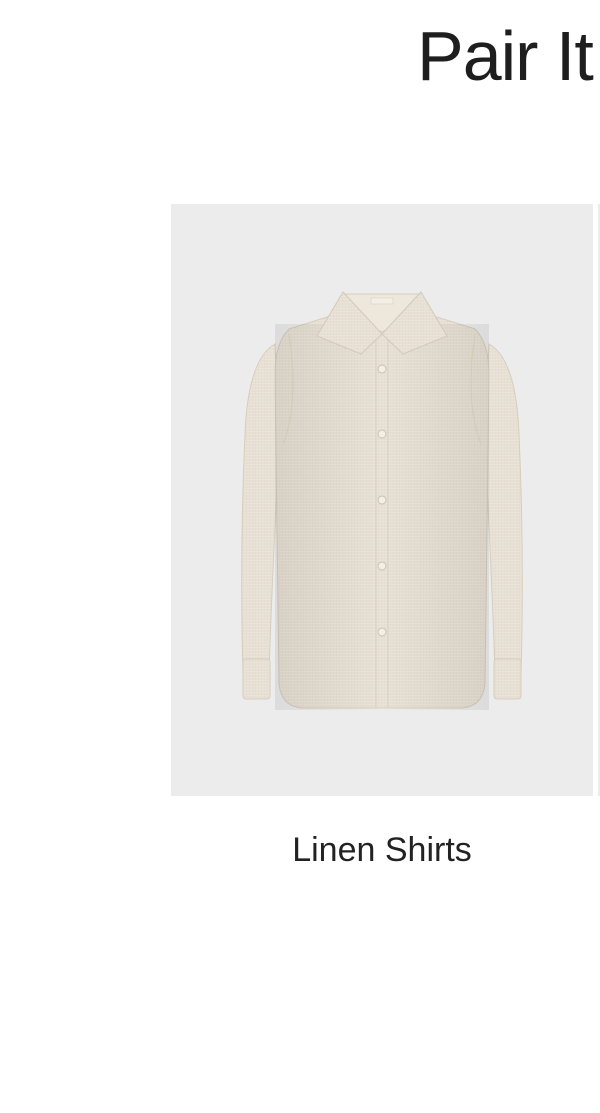  I want to click on section-title: Pair It, so click(505, 56).